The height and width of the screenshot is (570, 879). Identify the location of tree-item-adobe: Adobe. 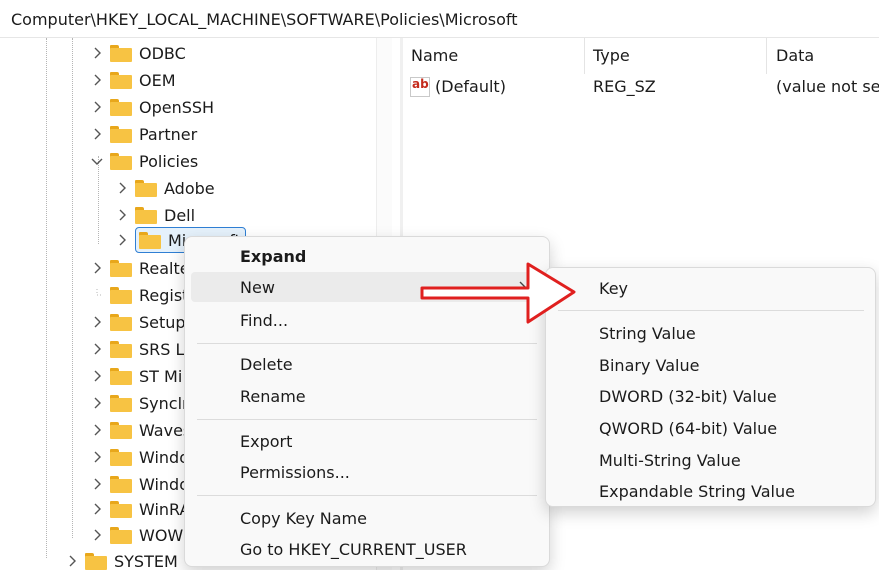
(165, 188).